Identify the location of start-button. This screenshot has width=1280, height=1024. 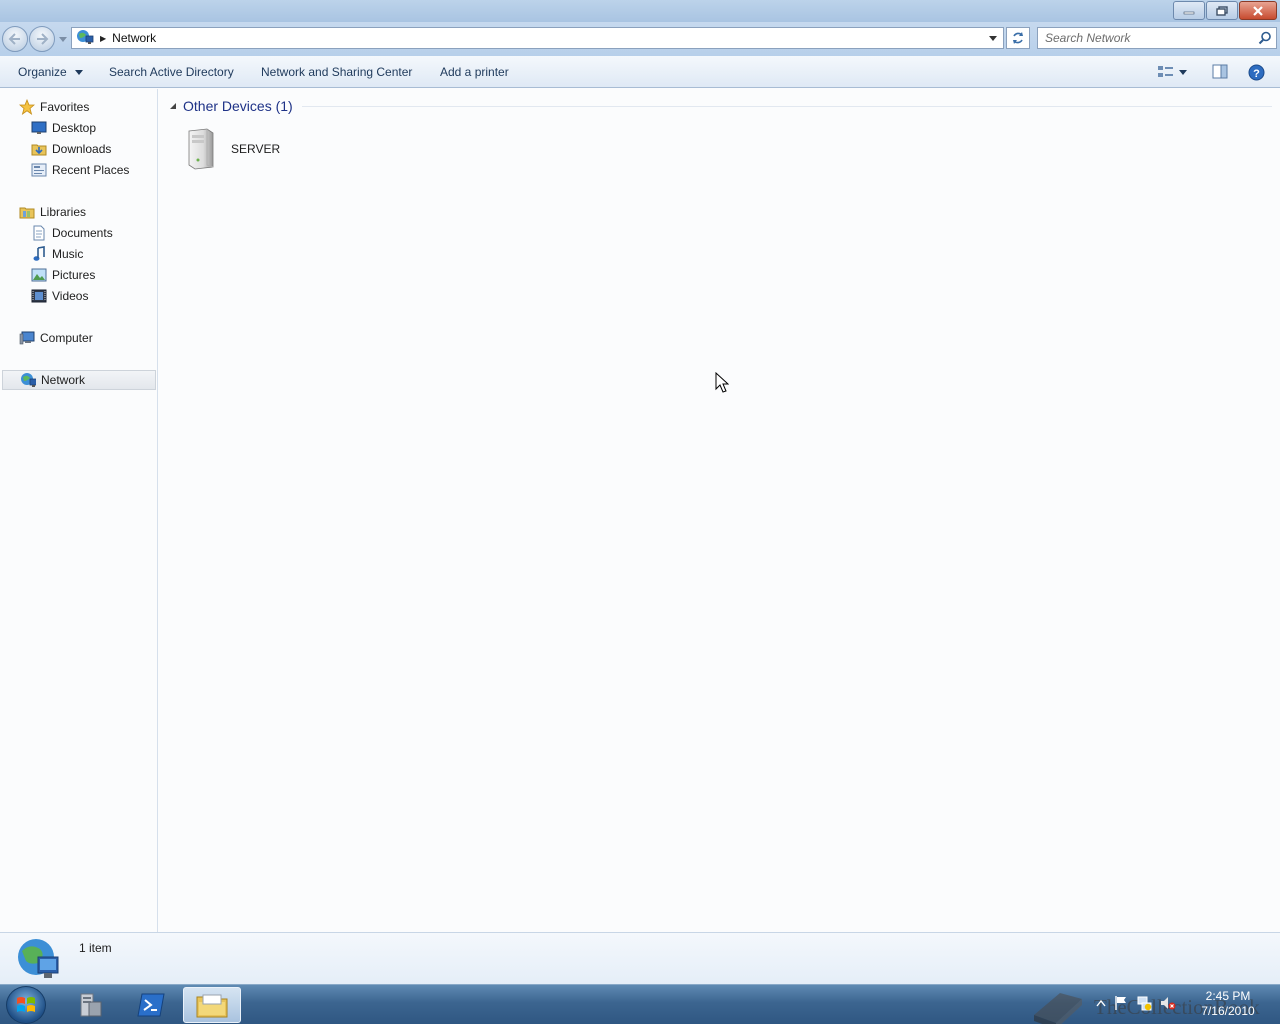
(26, 1005).